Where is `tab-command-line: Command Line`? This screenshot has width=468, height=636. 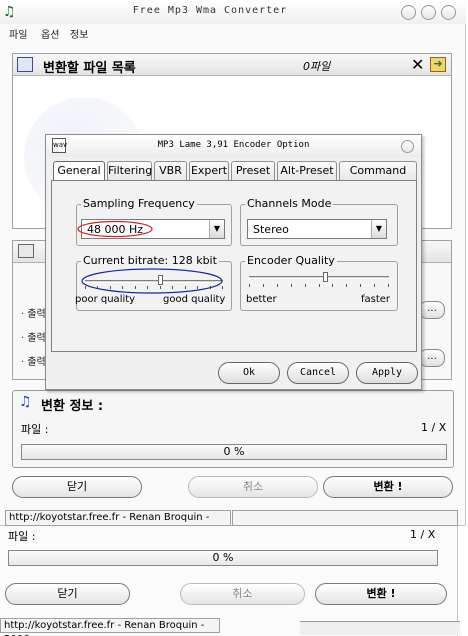
tab-command-line: Command Line is located at coordinates (378, 178).